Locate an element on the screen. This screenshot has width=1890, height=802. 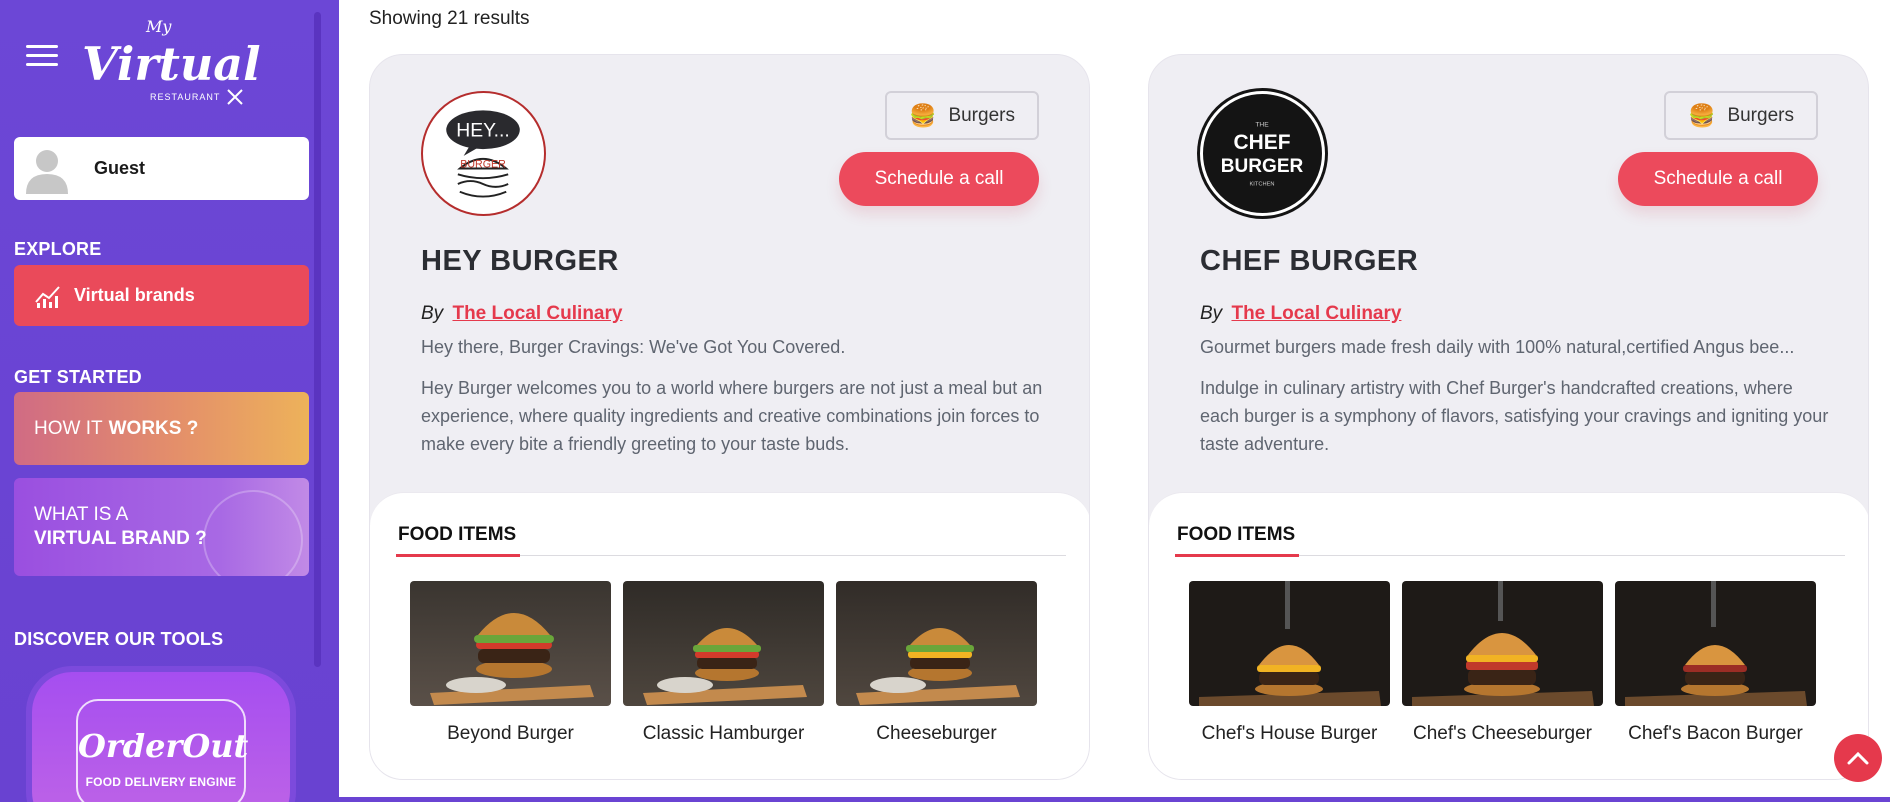
food-item: Beyond Burger is located at coordinates (510, 663).